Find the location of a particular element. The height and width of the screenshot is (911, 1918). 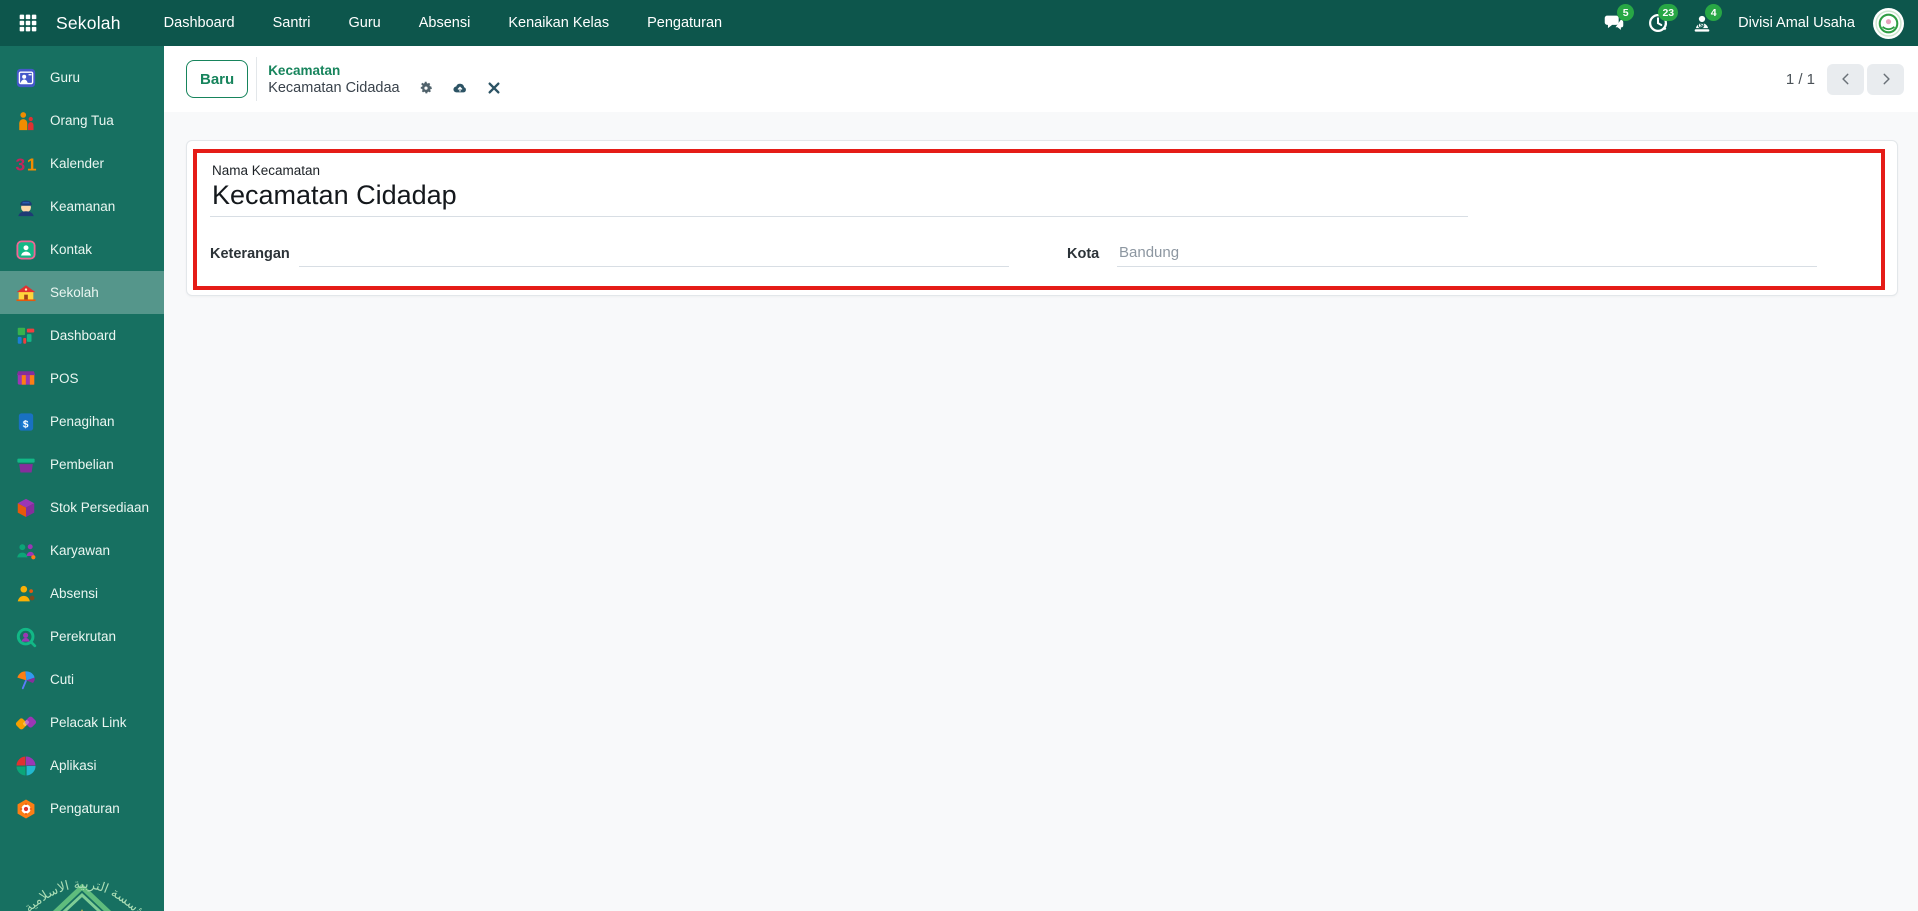

breadcrumb-parent-link: Kecamatan is located at coordinates (384, 70).